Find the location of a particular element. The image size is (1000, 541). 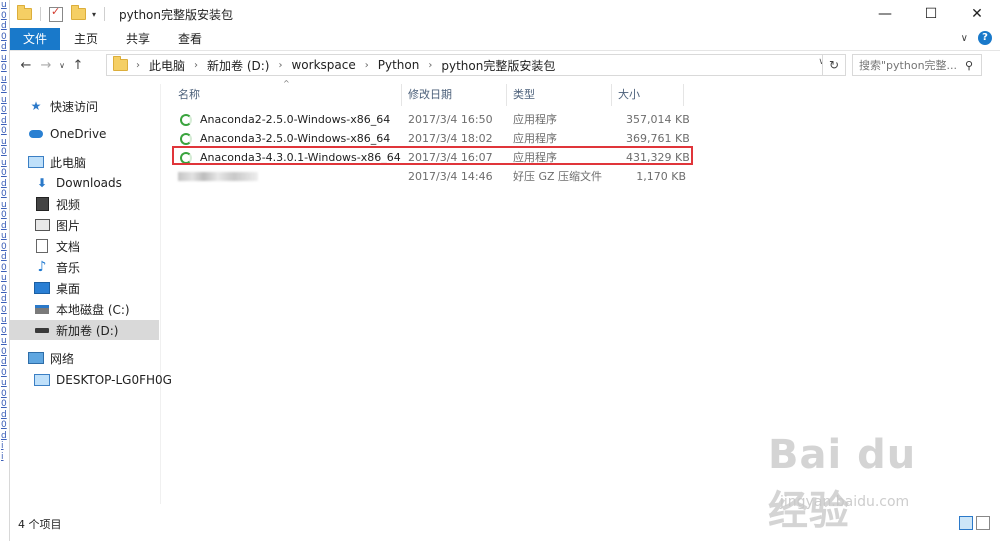

search-icon: ⚲ is located at coordinates (969, 65).